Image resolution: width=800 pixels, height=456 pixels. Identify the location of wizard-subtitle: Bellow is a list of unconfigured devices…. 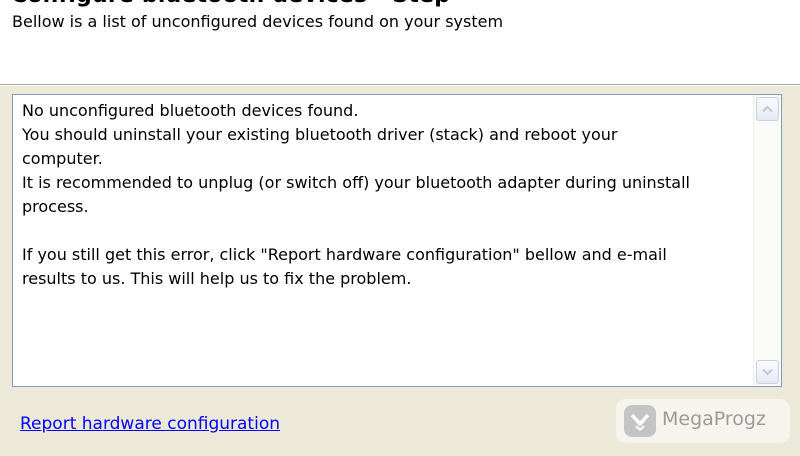
(258, 21).